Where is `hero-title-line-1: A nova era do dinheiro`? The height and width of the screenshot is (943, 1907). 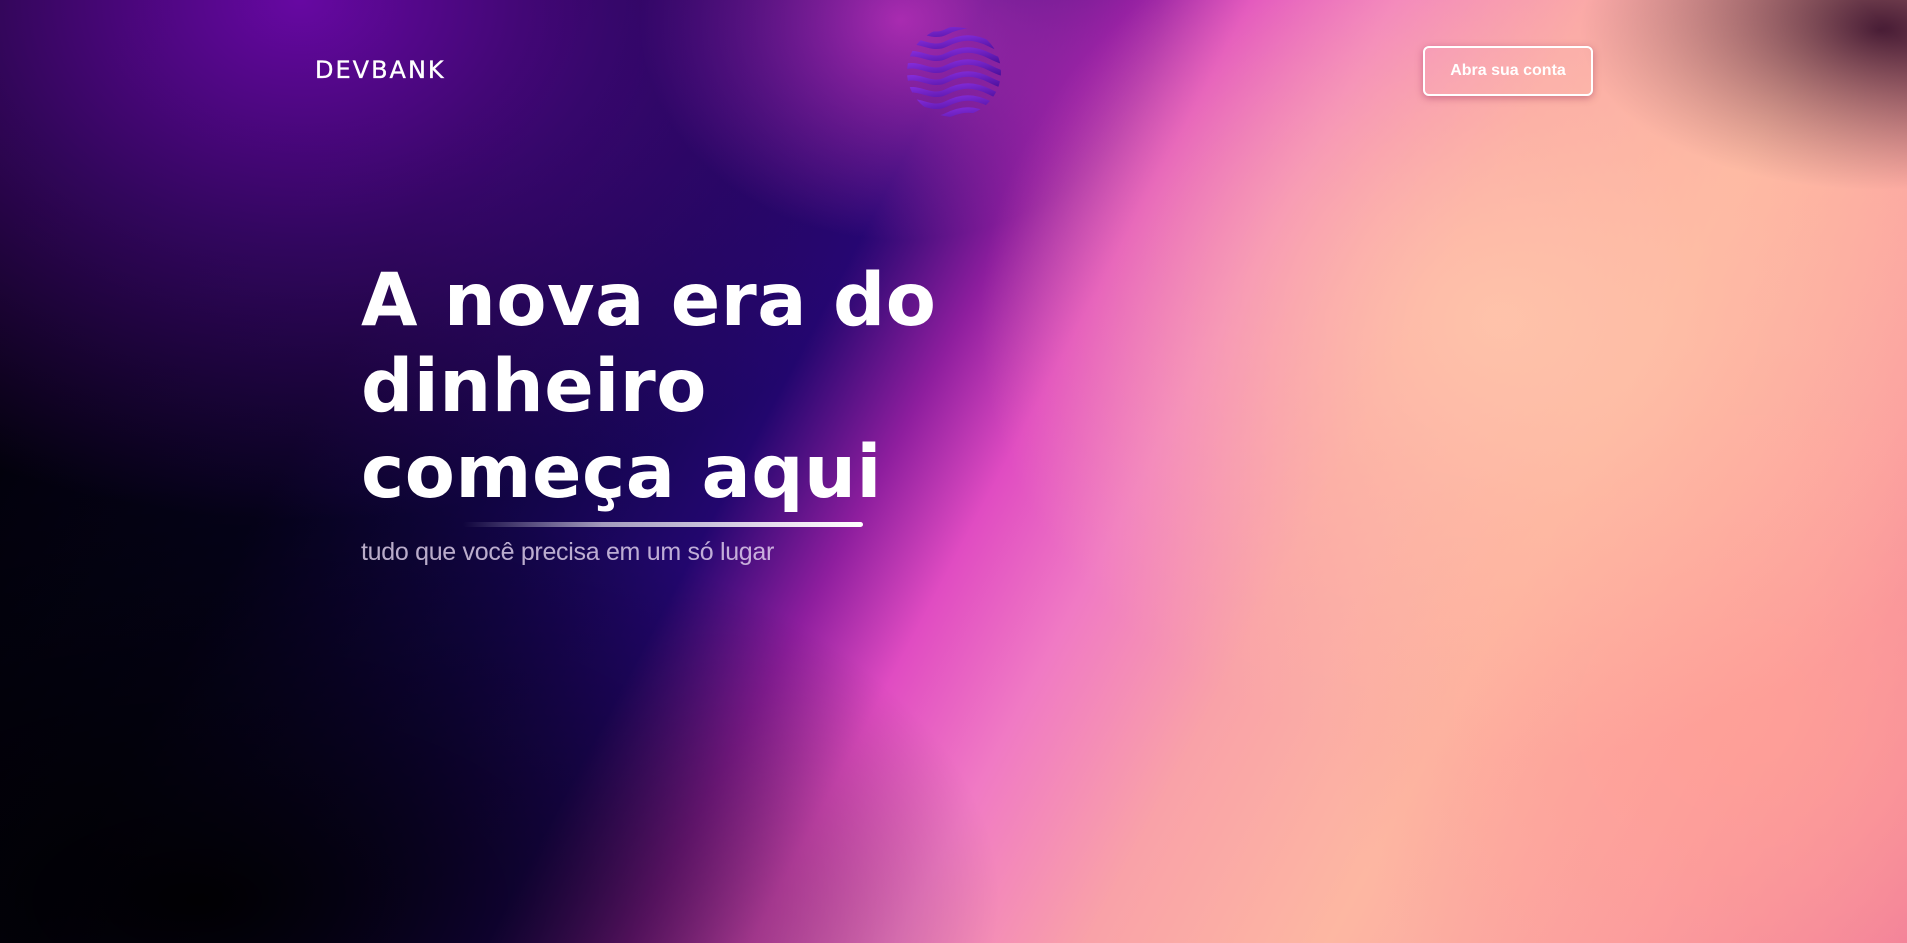
hero-title-line-1: A nova era do dinheiro is located at coordinates (649, 343).